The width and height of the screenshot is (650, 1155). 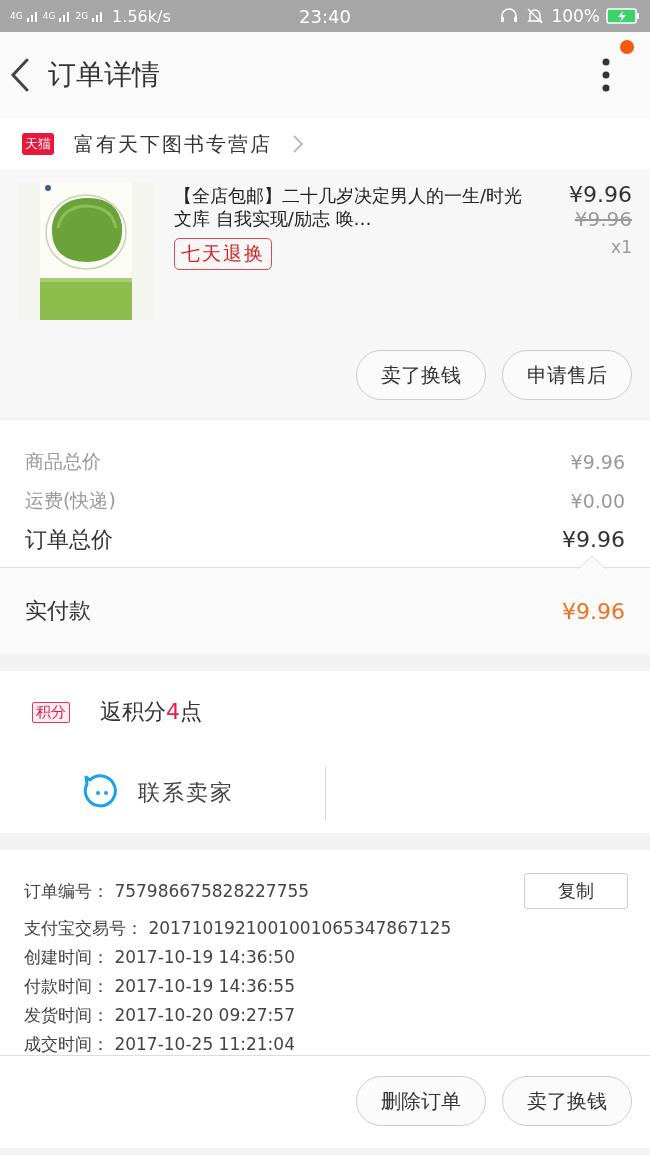 What do you see at coordinates (159, 1015) in the screenshot?
I see `order-info-text: 发货时间： 2017-10-20 09:27:57` at bounding box center [159, 1015].